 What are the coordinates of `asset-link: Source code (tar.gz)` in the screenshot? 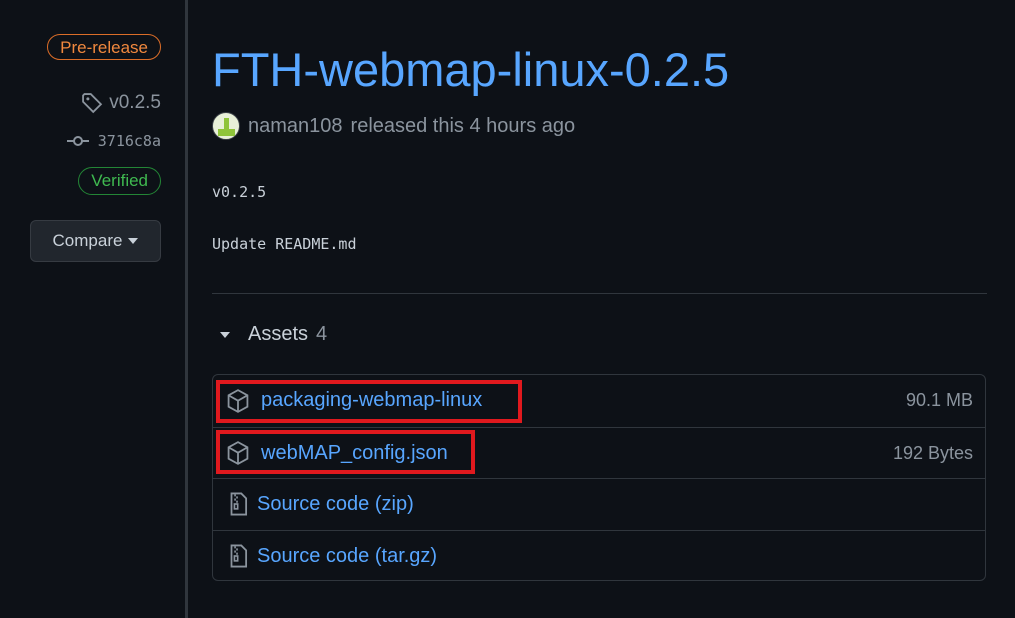 It's located at (347, 556).